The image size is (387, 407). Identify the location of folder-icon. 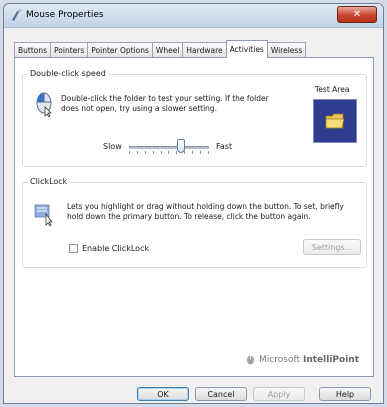
(335, 121).